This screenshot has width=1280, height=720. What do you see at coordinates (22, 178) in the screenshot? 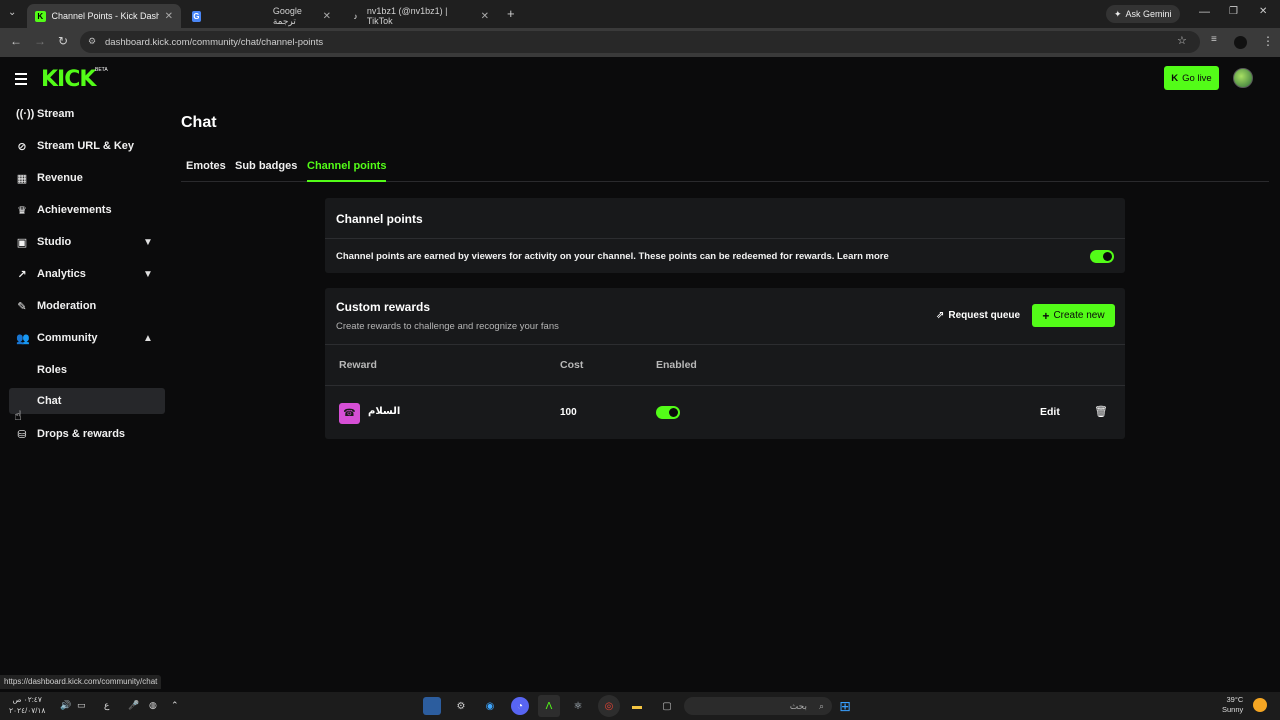
I see `revenue-icon: ▦` at bounding box center [22, 178].